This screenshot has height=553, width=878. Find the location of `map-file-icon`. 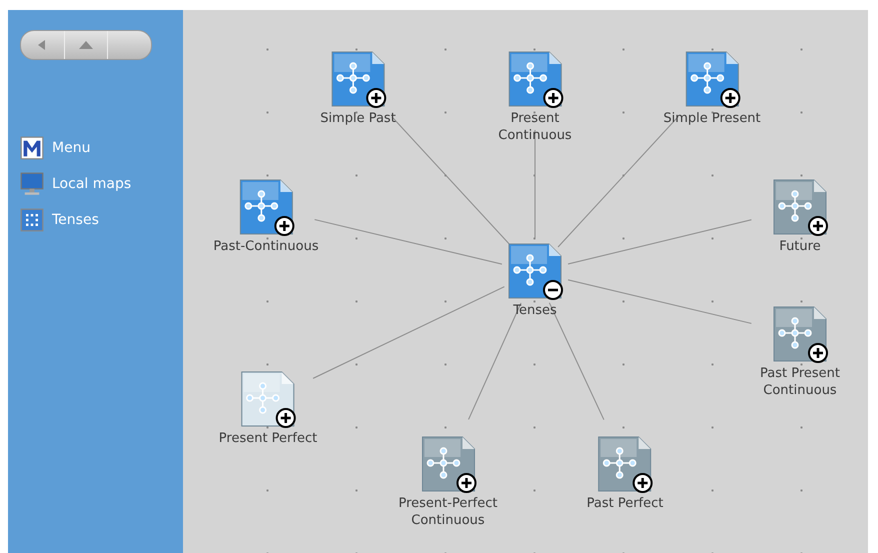

map-file-icon is located at coordinates (625, 465).